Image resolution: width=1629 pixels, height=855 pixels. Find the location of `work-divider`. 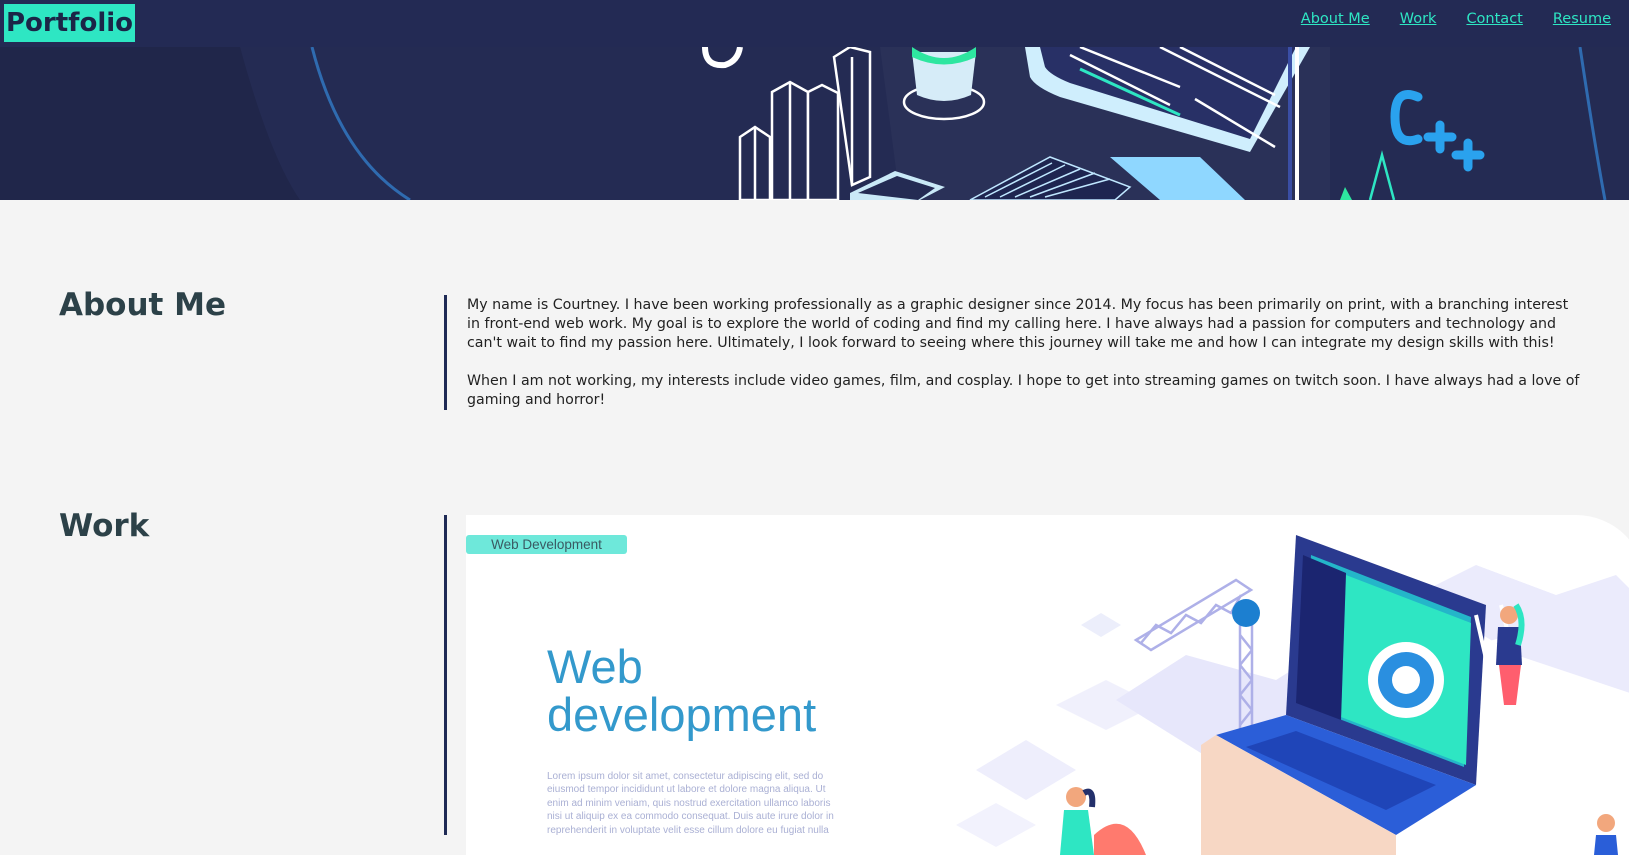

work-divider is located at coordinates (445, 675).